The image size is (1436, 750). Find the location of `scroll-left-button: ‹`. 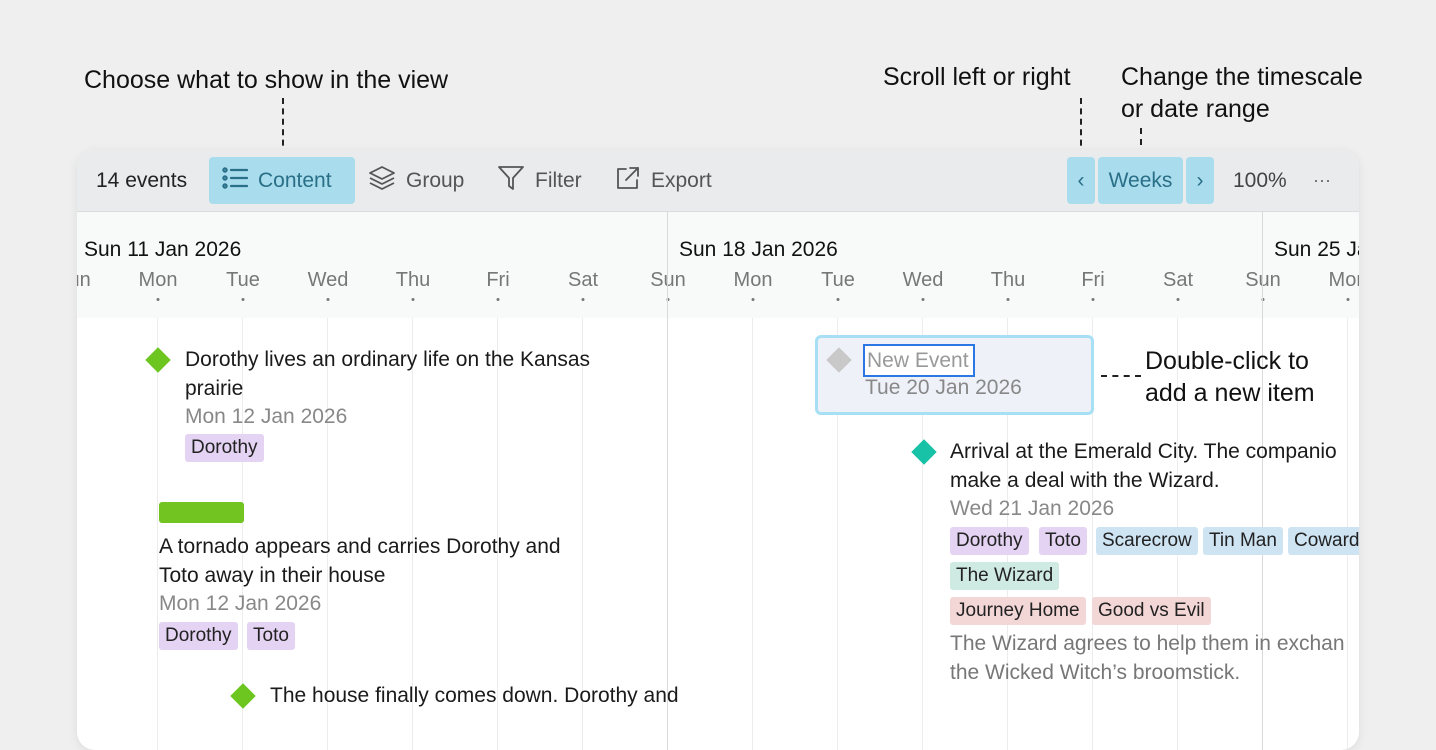

scroll-left-button: ‹ is located at coordinates (1081, 180).